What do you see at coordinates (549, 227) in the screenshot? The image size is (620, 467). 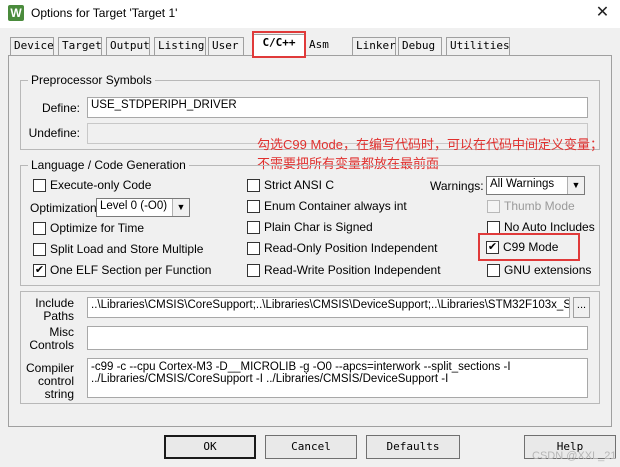 I see `no-auto-includes-label: No Auto Includes` at bounding box center [549, 227].